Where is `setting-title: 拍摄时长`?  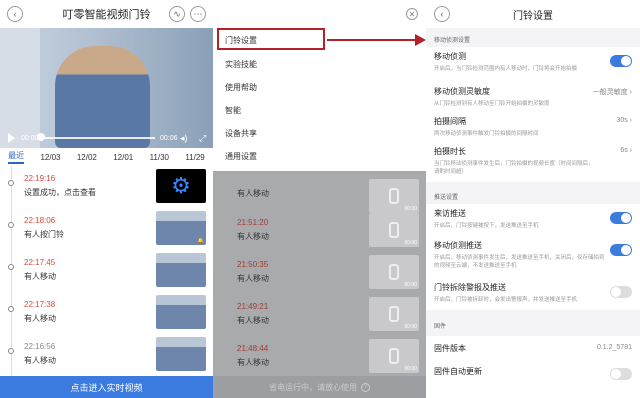 setting-title: 拍摄时长 is located at coordinates (450, 151).